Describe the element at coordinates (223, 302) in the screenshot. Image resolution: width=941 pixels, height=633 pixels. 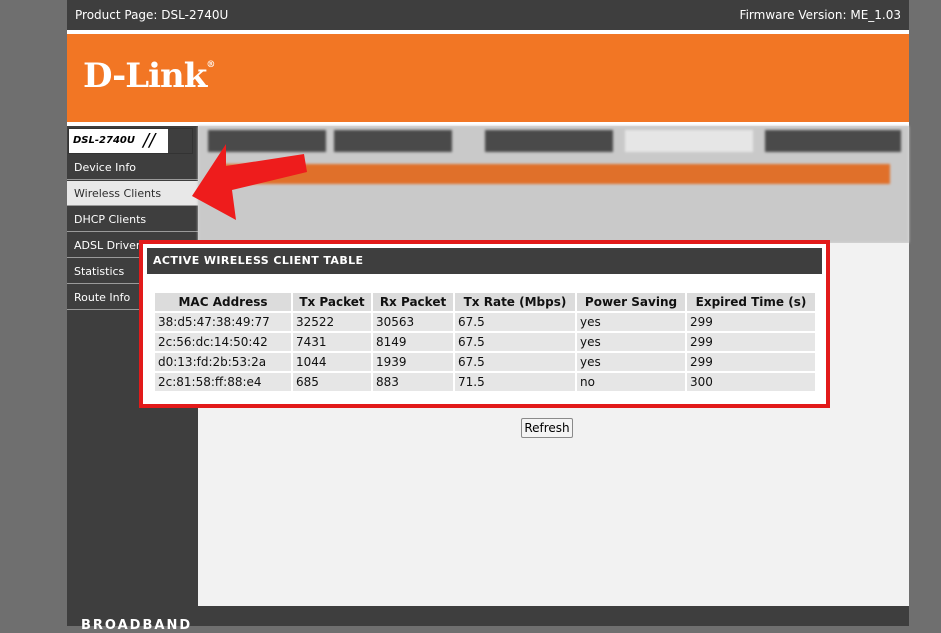
I see `column-header-mac: MAC Address` at that location.